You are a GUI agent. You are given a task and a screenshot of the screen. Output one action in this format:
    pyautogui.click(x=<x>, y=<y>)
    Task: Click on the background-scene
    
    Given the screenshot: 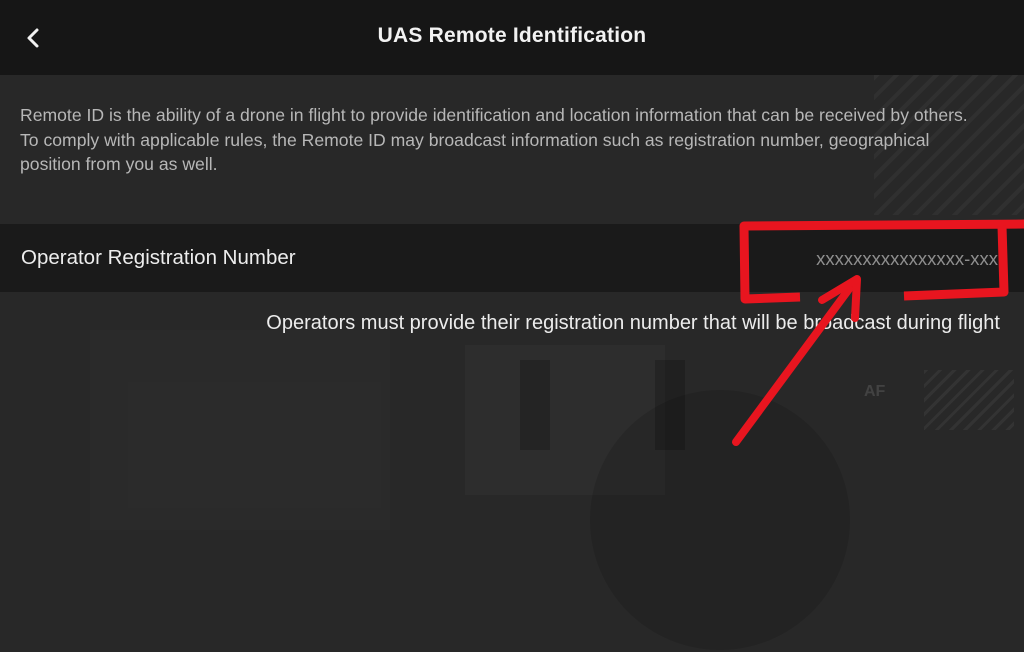 What is the action you would take?
    pyautogui.click(x=240, y=430)
    